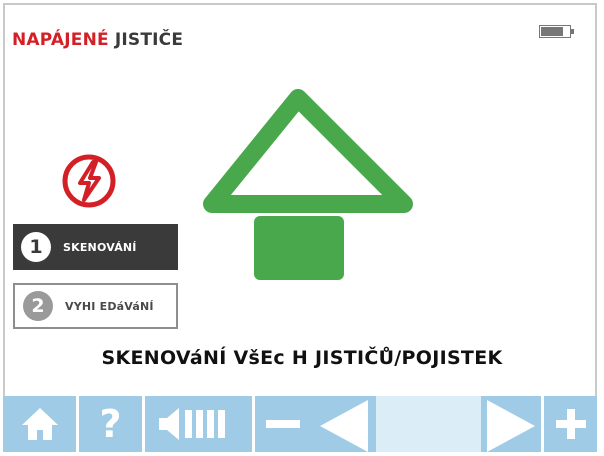  I want to click on step-searching: 2 VYHI EDáVáNÍ, so click(95, 306).